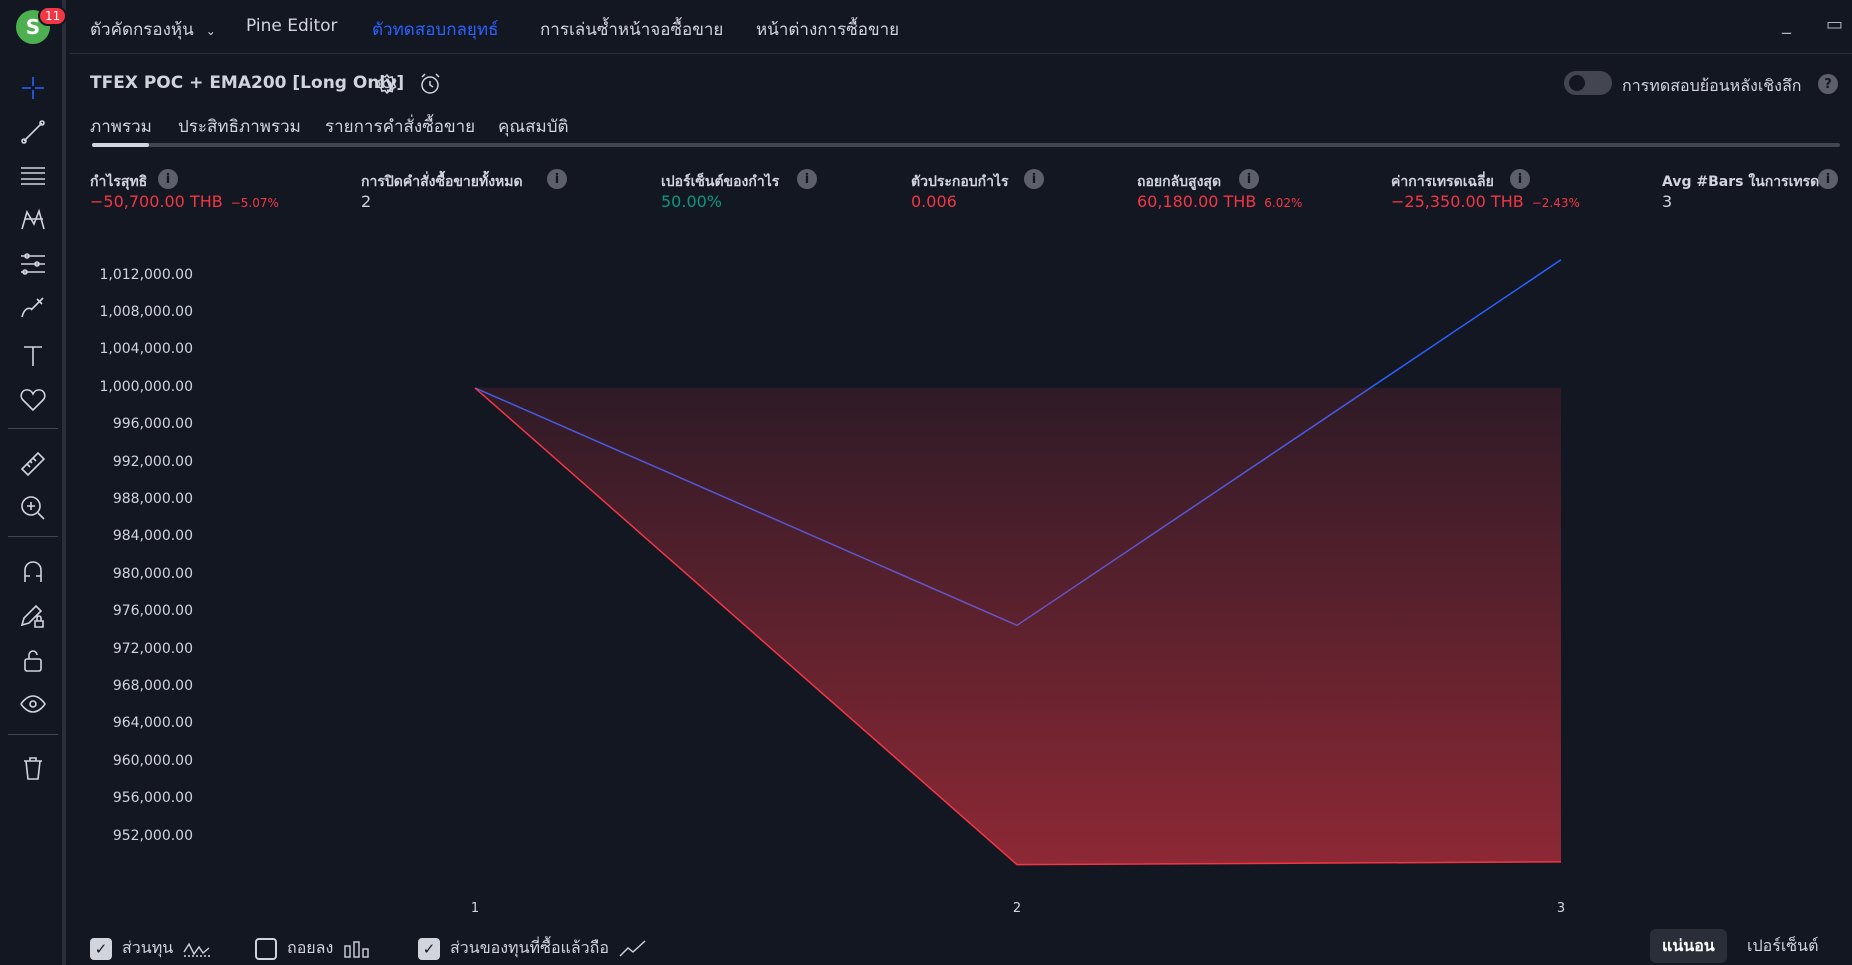  Describe the element at coordinates (633, 948) in the screenshot. I see `buy-hold-icon` at that location.